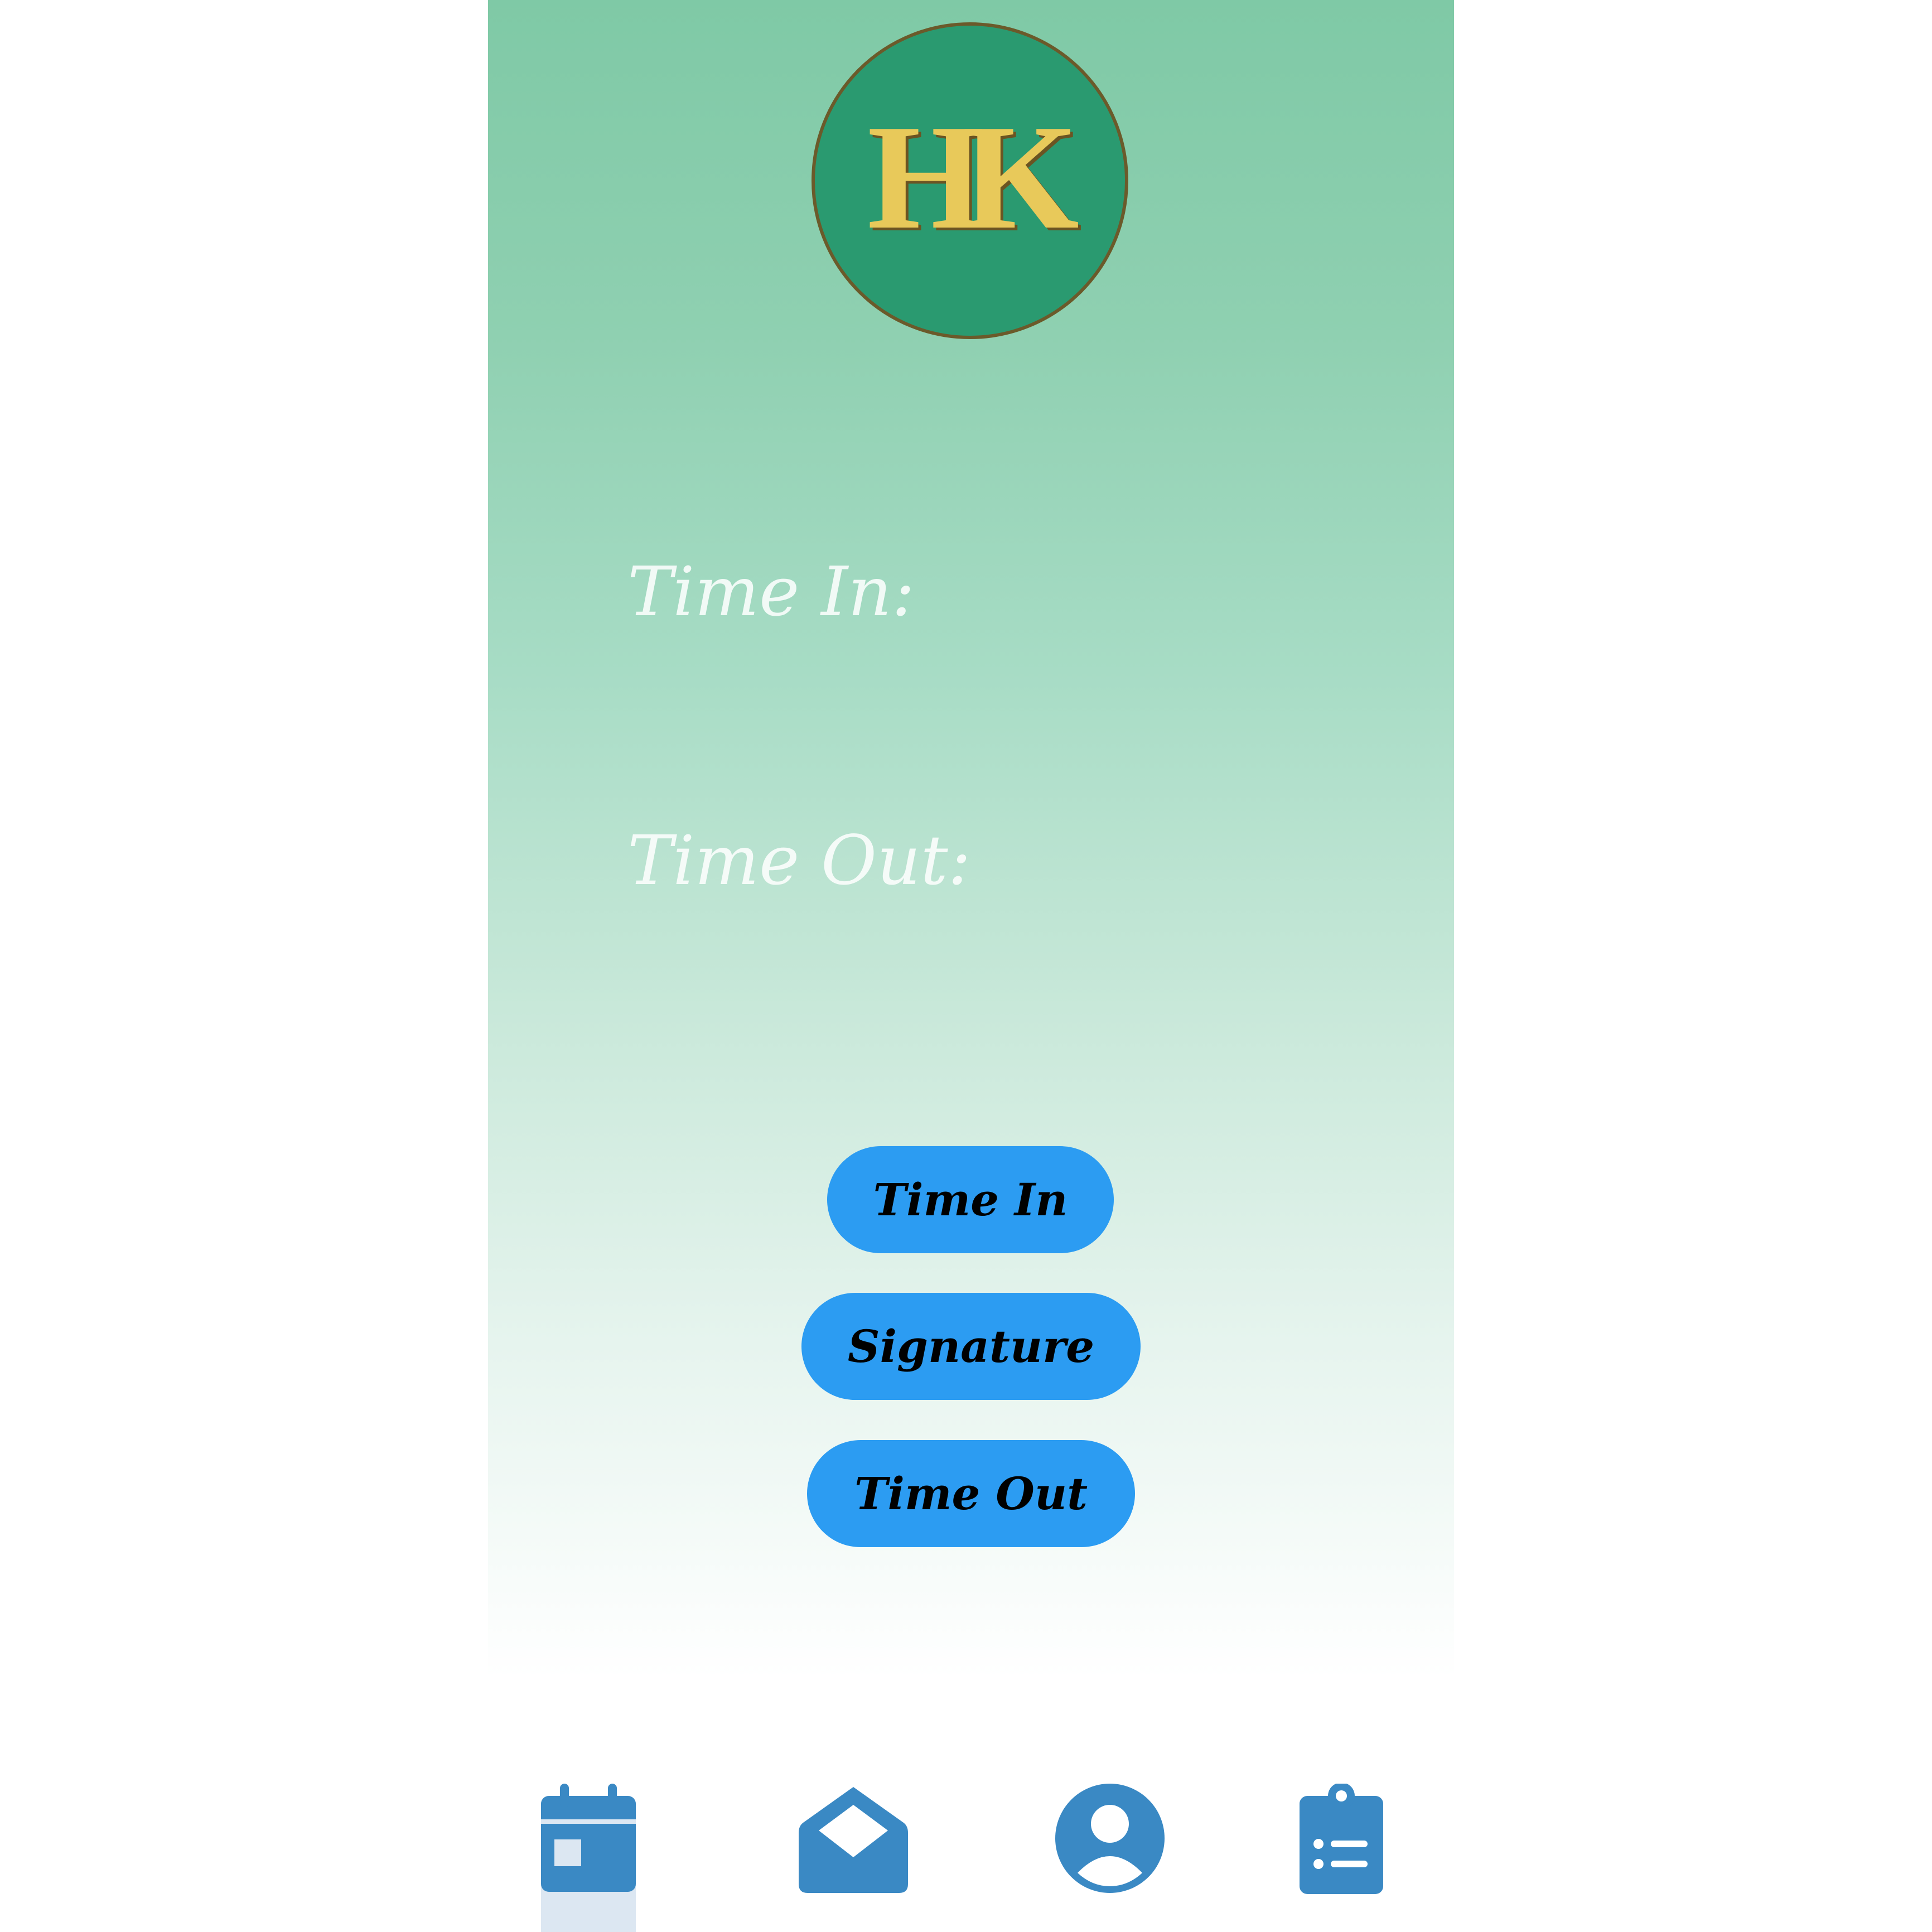 The image size is (1932, 1932). I want to click on nav-item-tasks, so click(1341, 1855).